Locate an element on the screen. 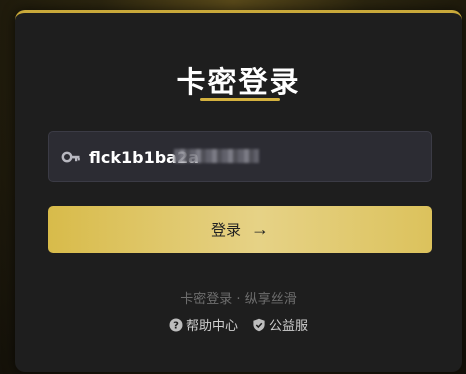 This screenshot has height=374, width=466. help-center-link: ? 帮助中心 is located at coordinates (203, 324).